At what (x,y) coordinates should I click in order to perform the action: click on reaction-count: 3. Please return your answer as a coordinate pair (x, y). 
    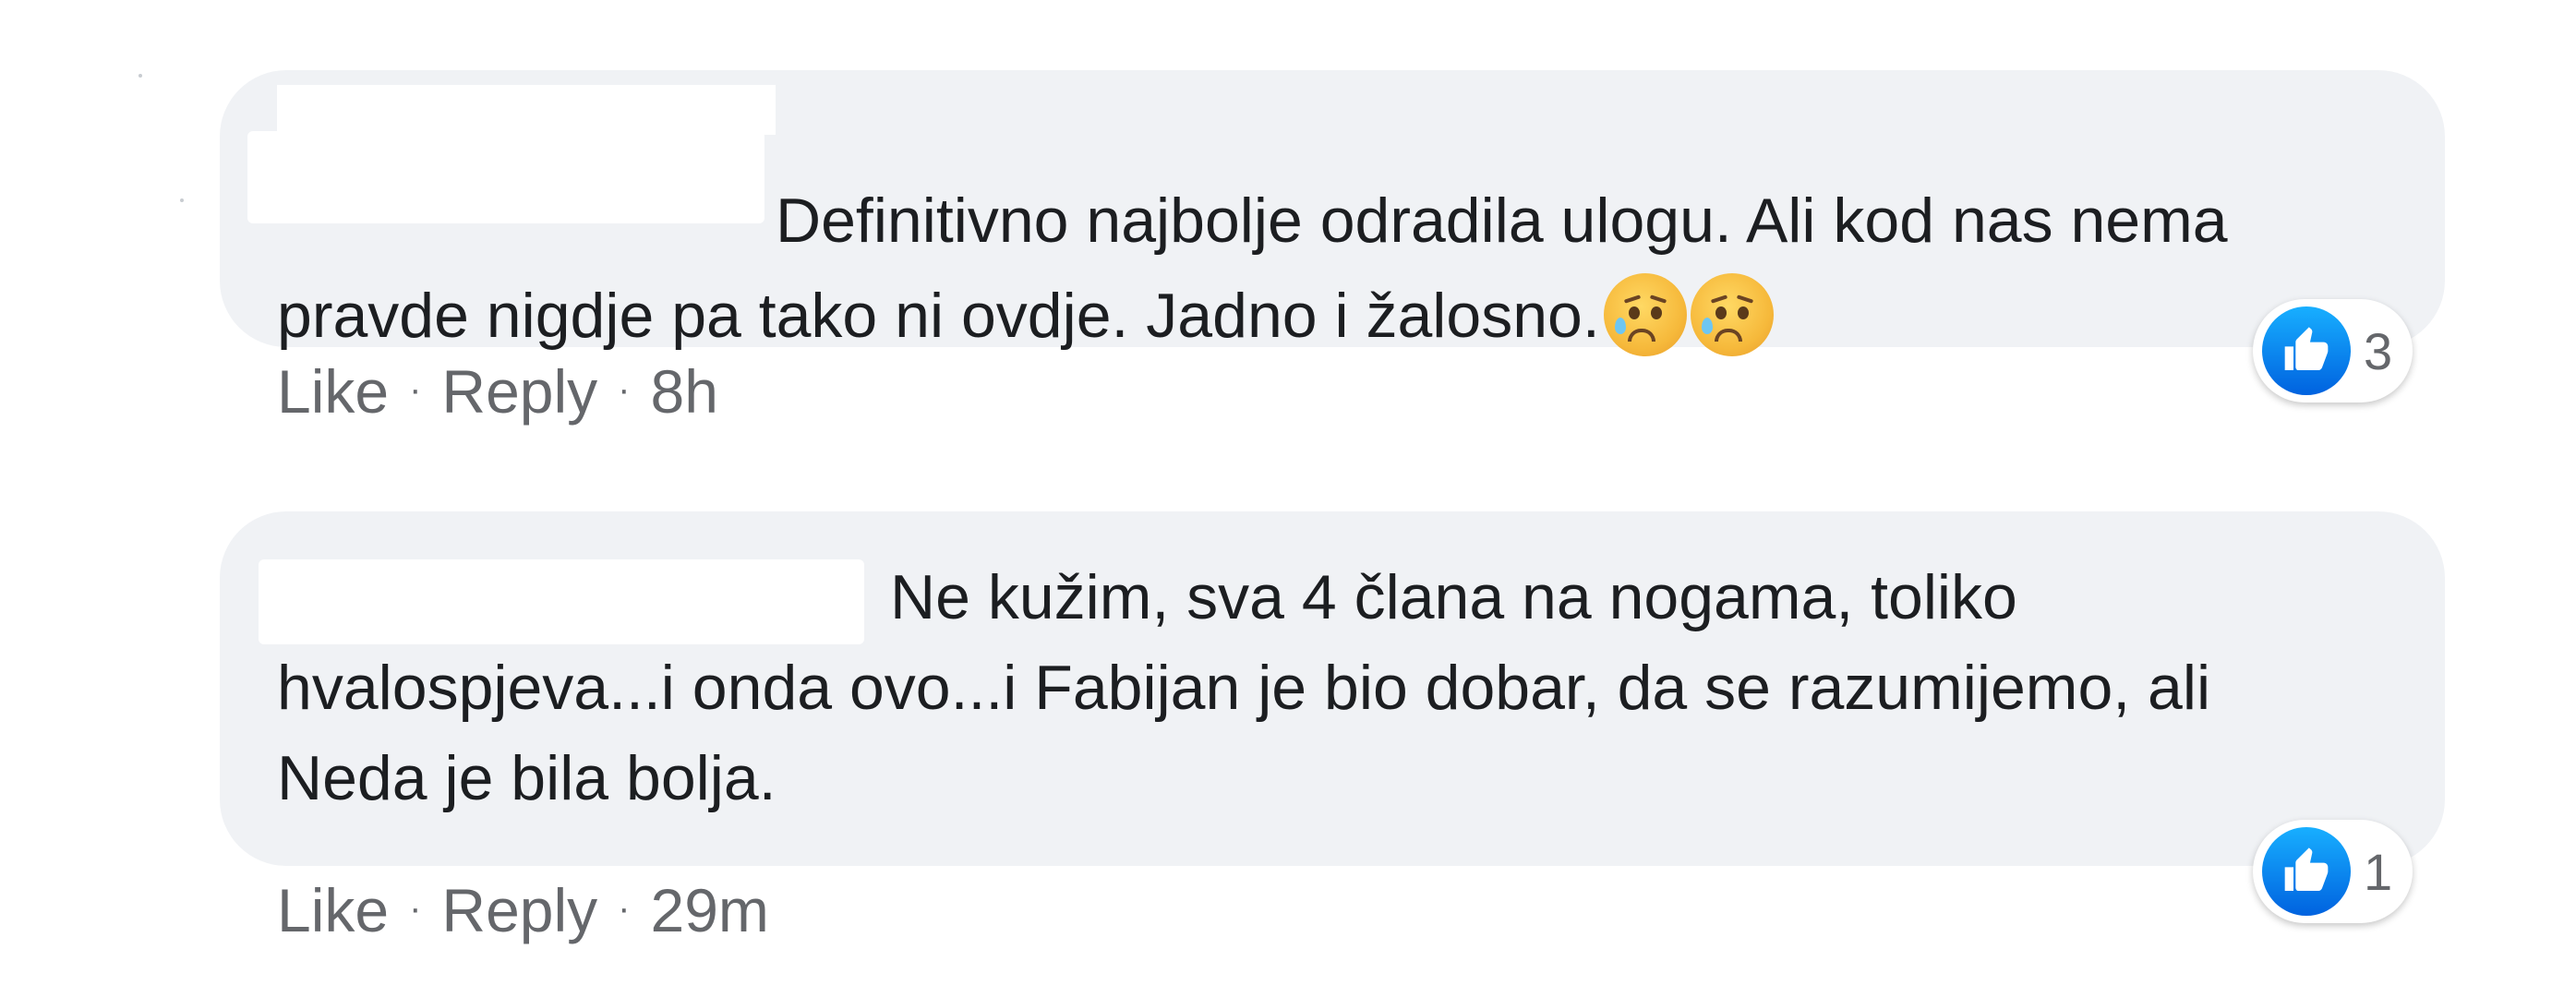
    Looking at the image, I should click on (2378, 350).